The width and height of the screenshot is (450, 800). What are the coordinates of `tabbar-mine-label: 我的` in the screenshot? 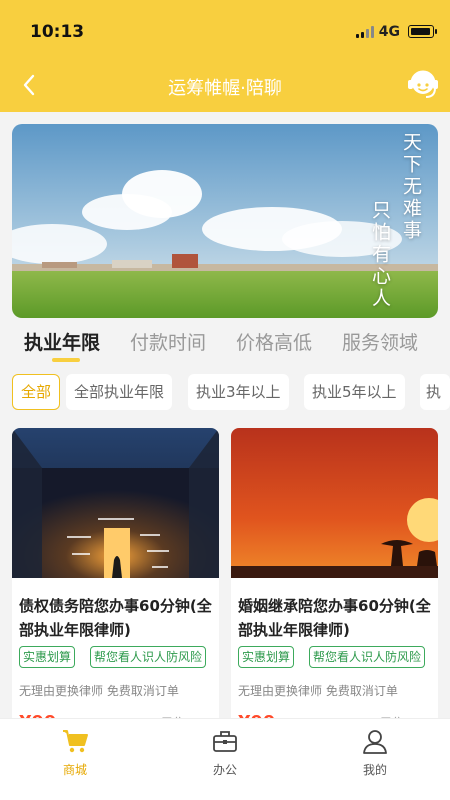 It's located at (374, 770).